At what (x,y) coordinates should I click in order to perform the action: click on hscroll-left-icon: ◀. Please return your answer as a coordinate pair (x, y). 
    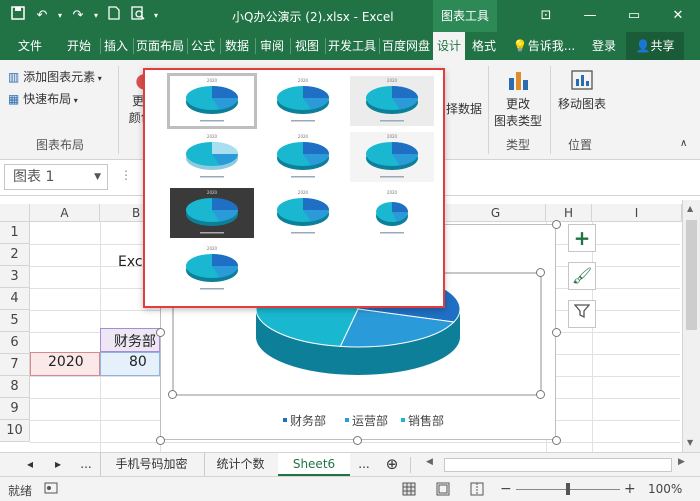
    Looking at the image, I should click on (429, 462).